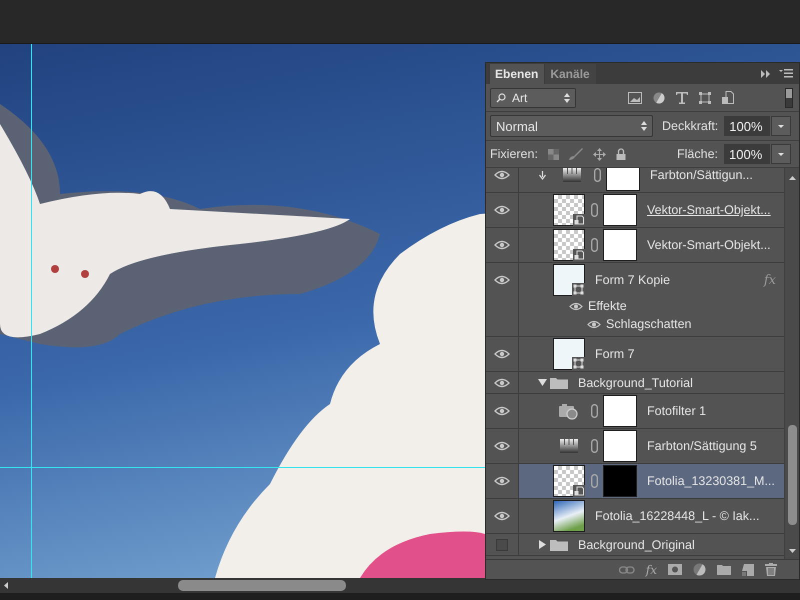  I want to click on filter-value: Art, so click(520, 97).